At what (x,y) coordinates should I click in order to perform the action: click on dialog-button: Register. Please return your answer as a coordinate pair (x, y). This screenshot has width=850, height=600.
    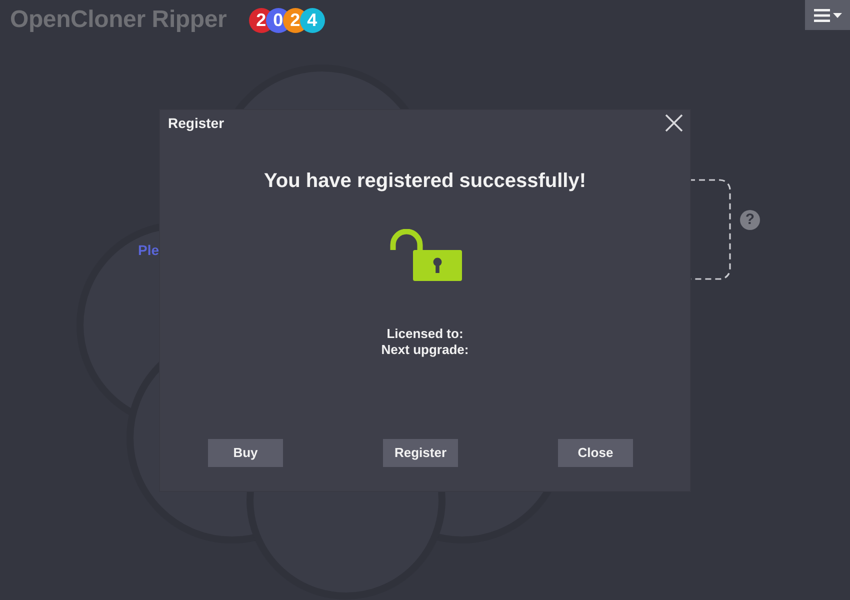
    Looking at the image, I should click on (420, 452).